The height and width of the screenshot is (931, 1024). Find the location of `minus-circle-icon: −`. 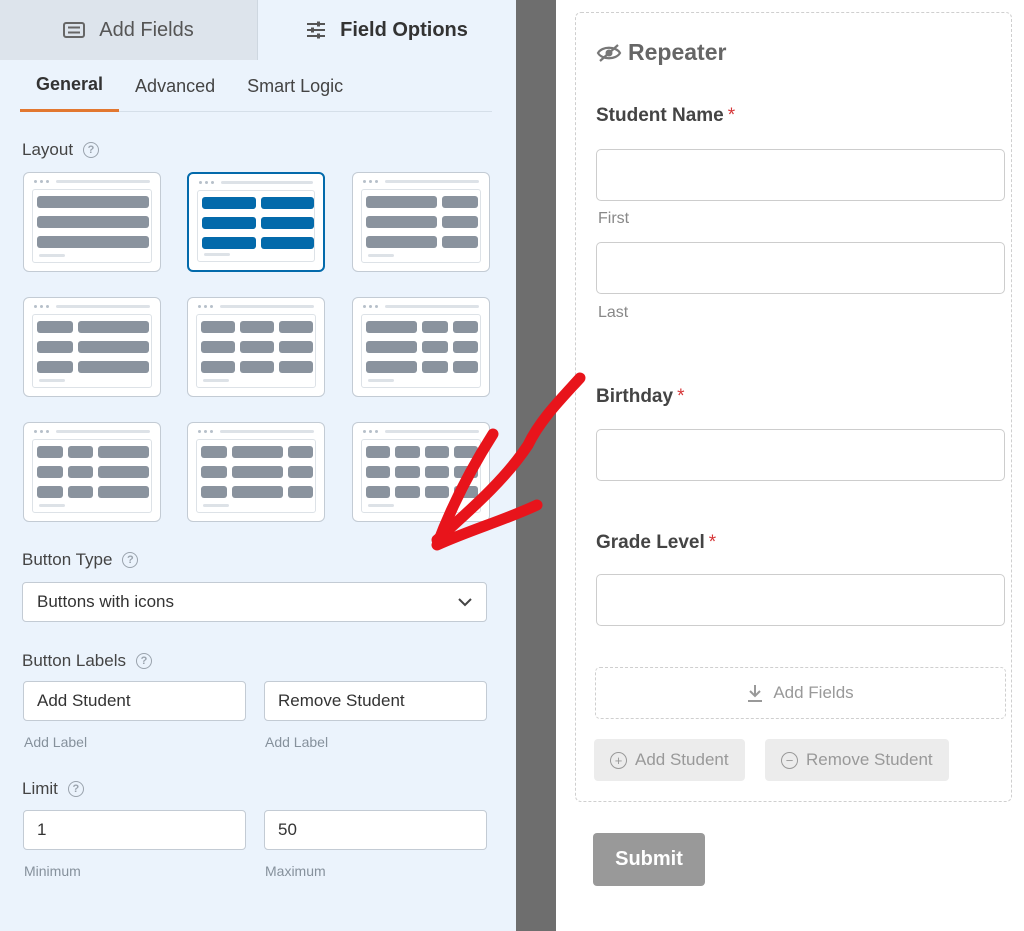

minus-circle-icon: − is located at coordinates (789, 760).